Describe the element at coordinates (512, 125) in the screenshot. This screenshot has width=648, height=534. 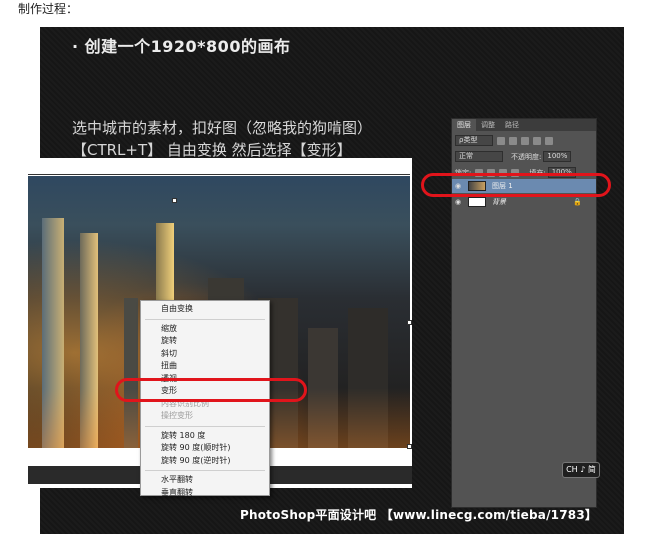
I see `tab-paths: 路径` at that location.